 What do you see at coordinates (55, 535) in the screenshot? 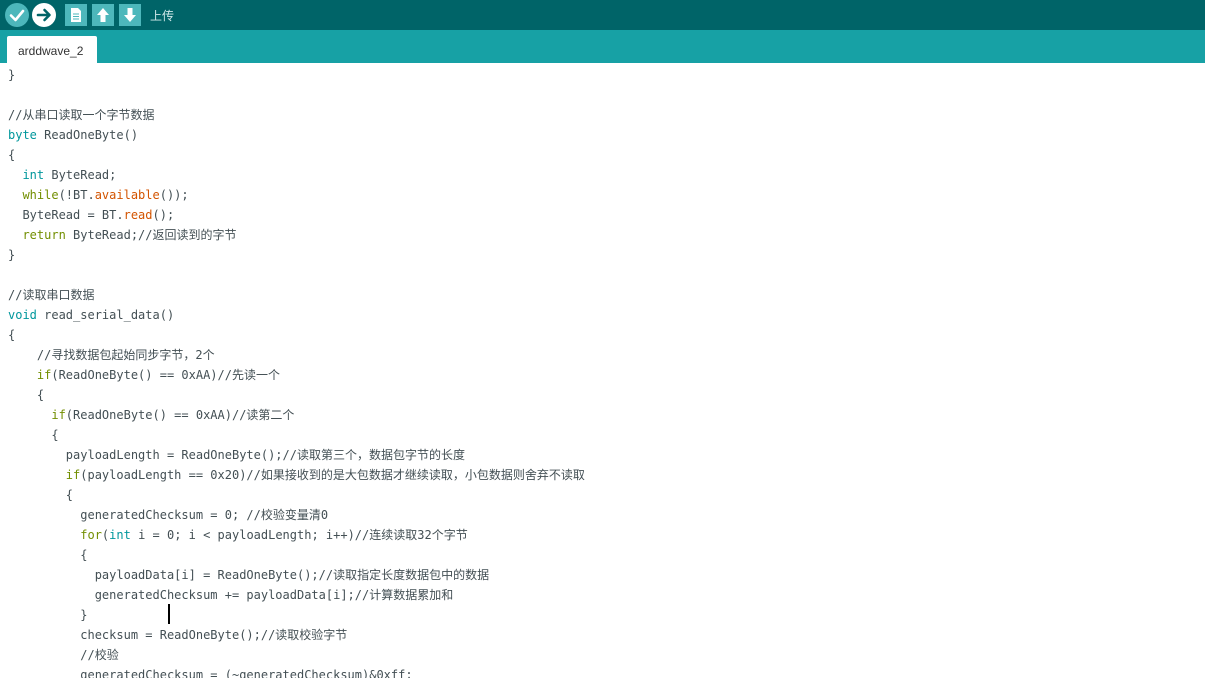
I see `code-keyword: for` at bounding box center [55, 535].